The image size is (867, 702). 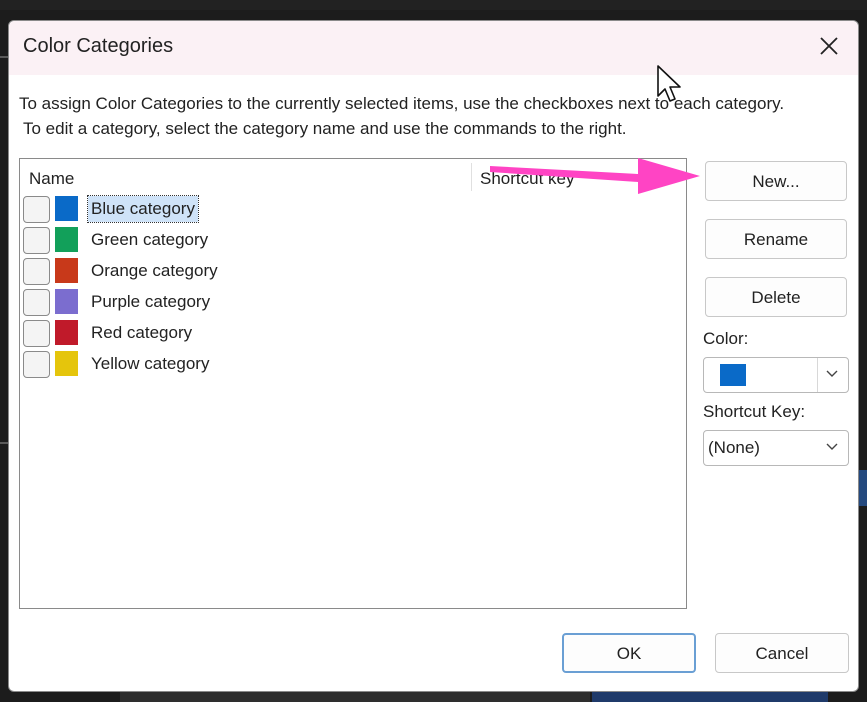 I want to click on background-bottom-blue, so click(x=710, y=697).